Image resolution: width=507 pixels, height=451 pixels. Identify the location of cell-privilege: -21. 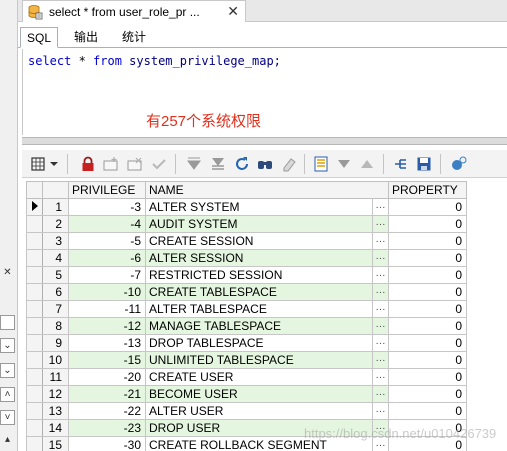
(107, 394).